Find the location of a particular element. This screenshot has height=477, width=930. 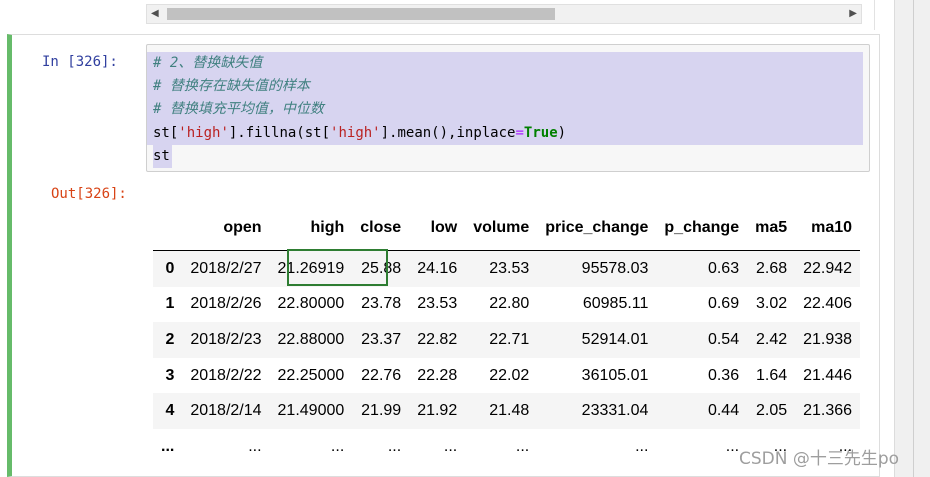

table-cell: 23.78 is located at coordinates (381, 304).